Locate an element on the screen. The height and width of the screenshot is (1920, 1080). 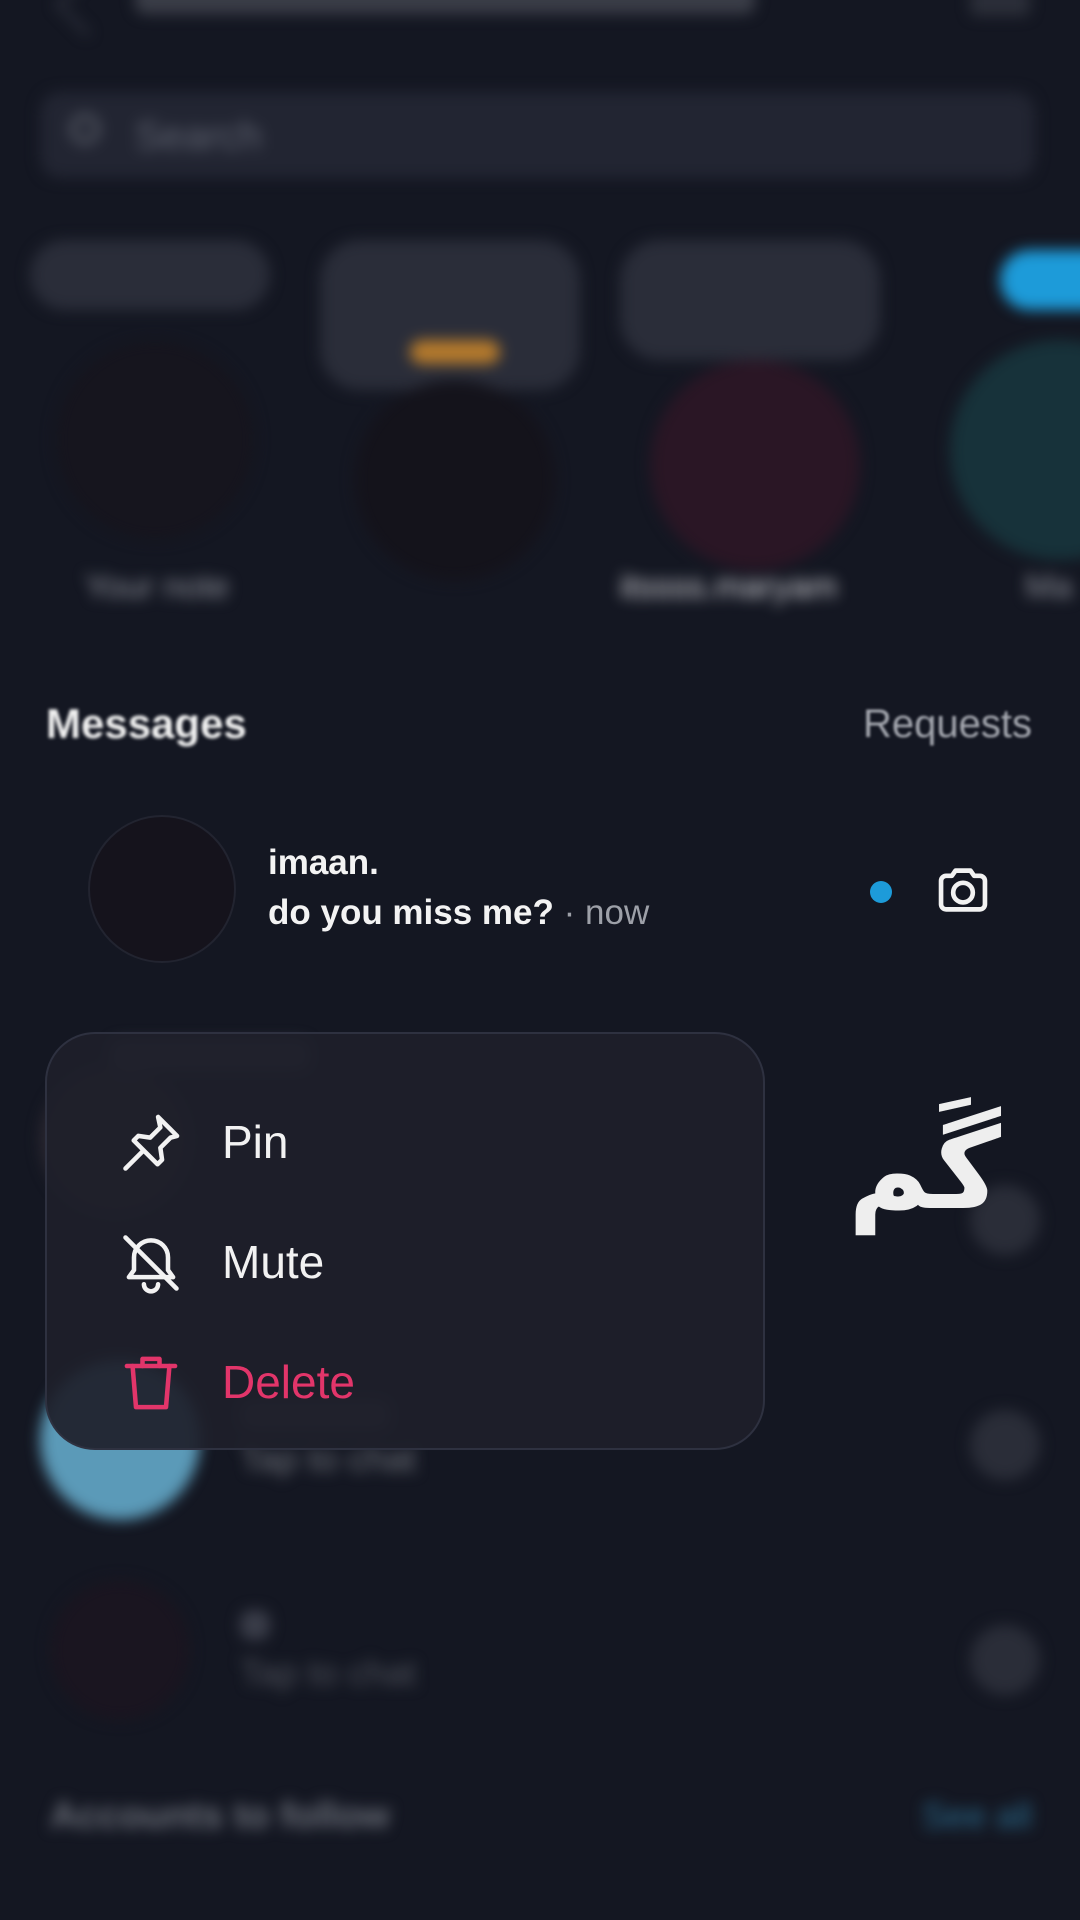
avatar is located at coordinates (162, 889).